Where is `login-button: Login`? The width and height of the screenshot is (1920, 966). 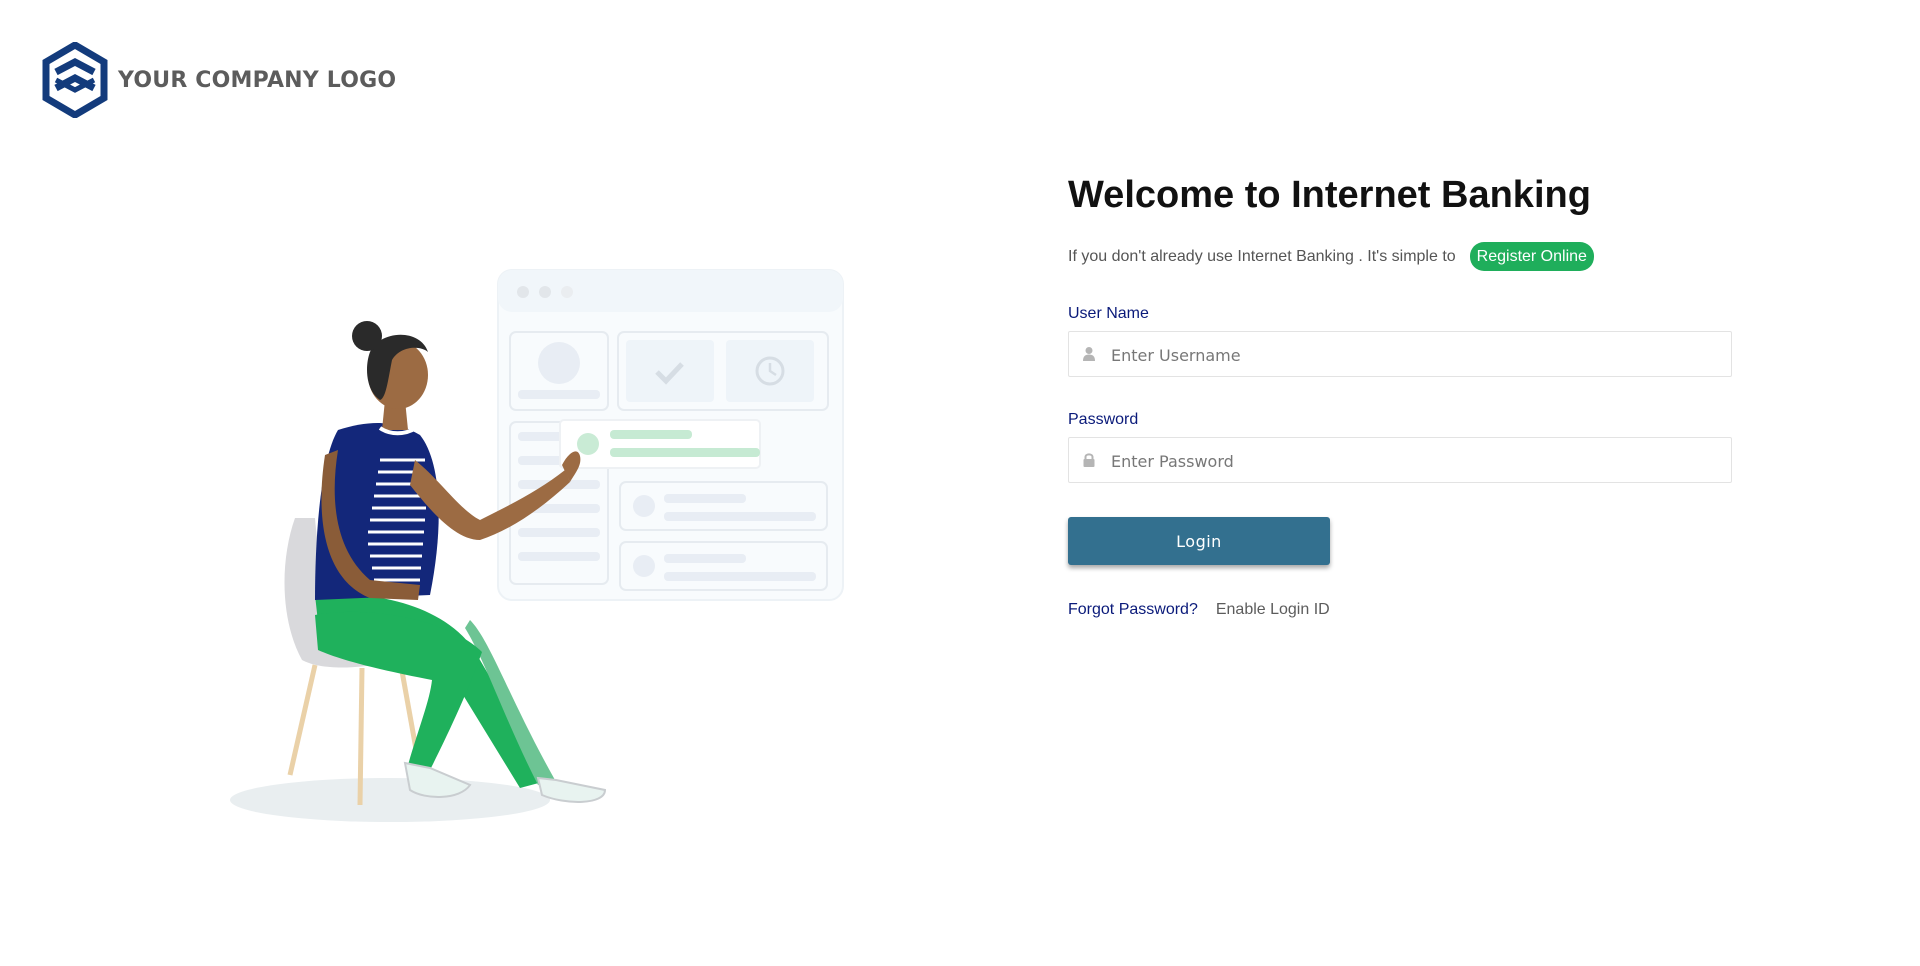
login-button: Login is located at coordinates (1199, 541).